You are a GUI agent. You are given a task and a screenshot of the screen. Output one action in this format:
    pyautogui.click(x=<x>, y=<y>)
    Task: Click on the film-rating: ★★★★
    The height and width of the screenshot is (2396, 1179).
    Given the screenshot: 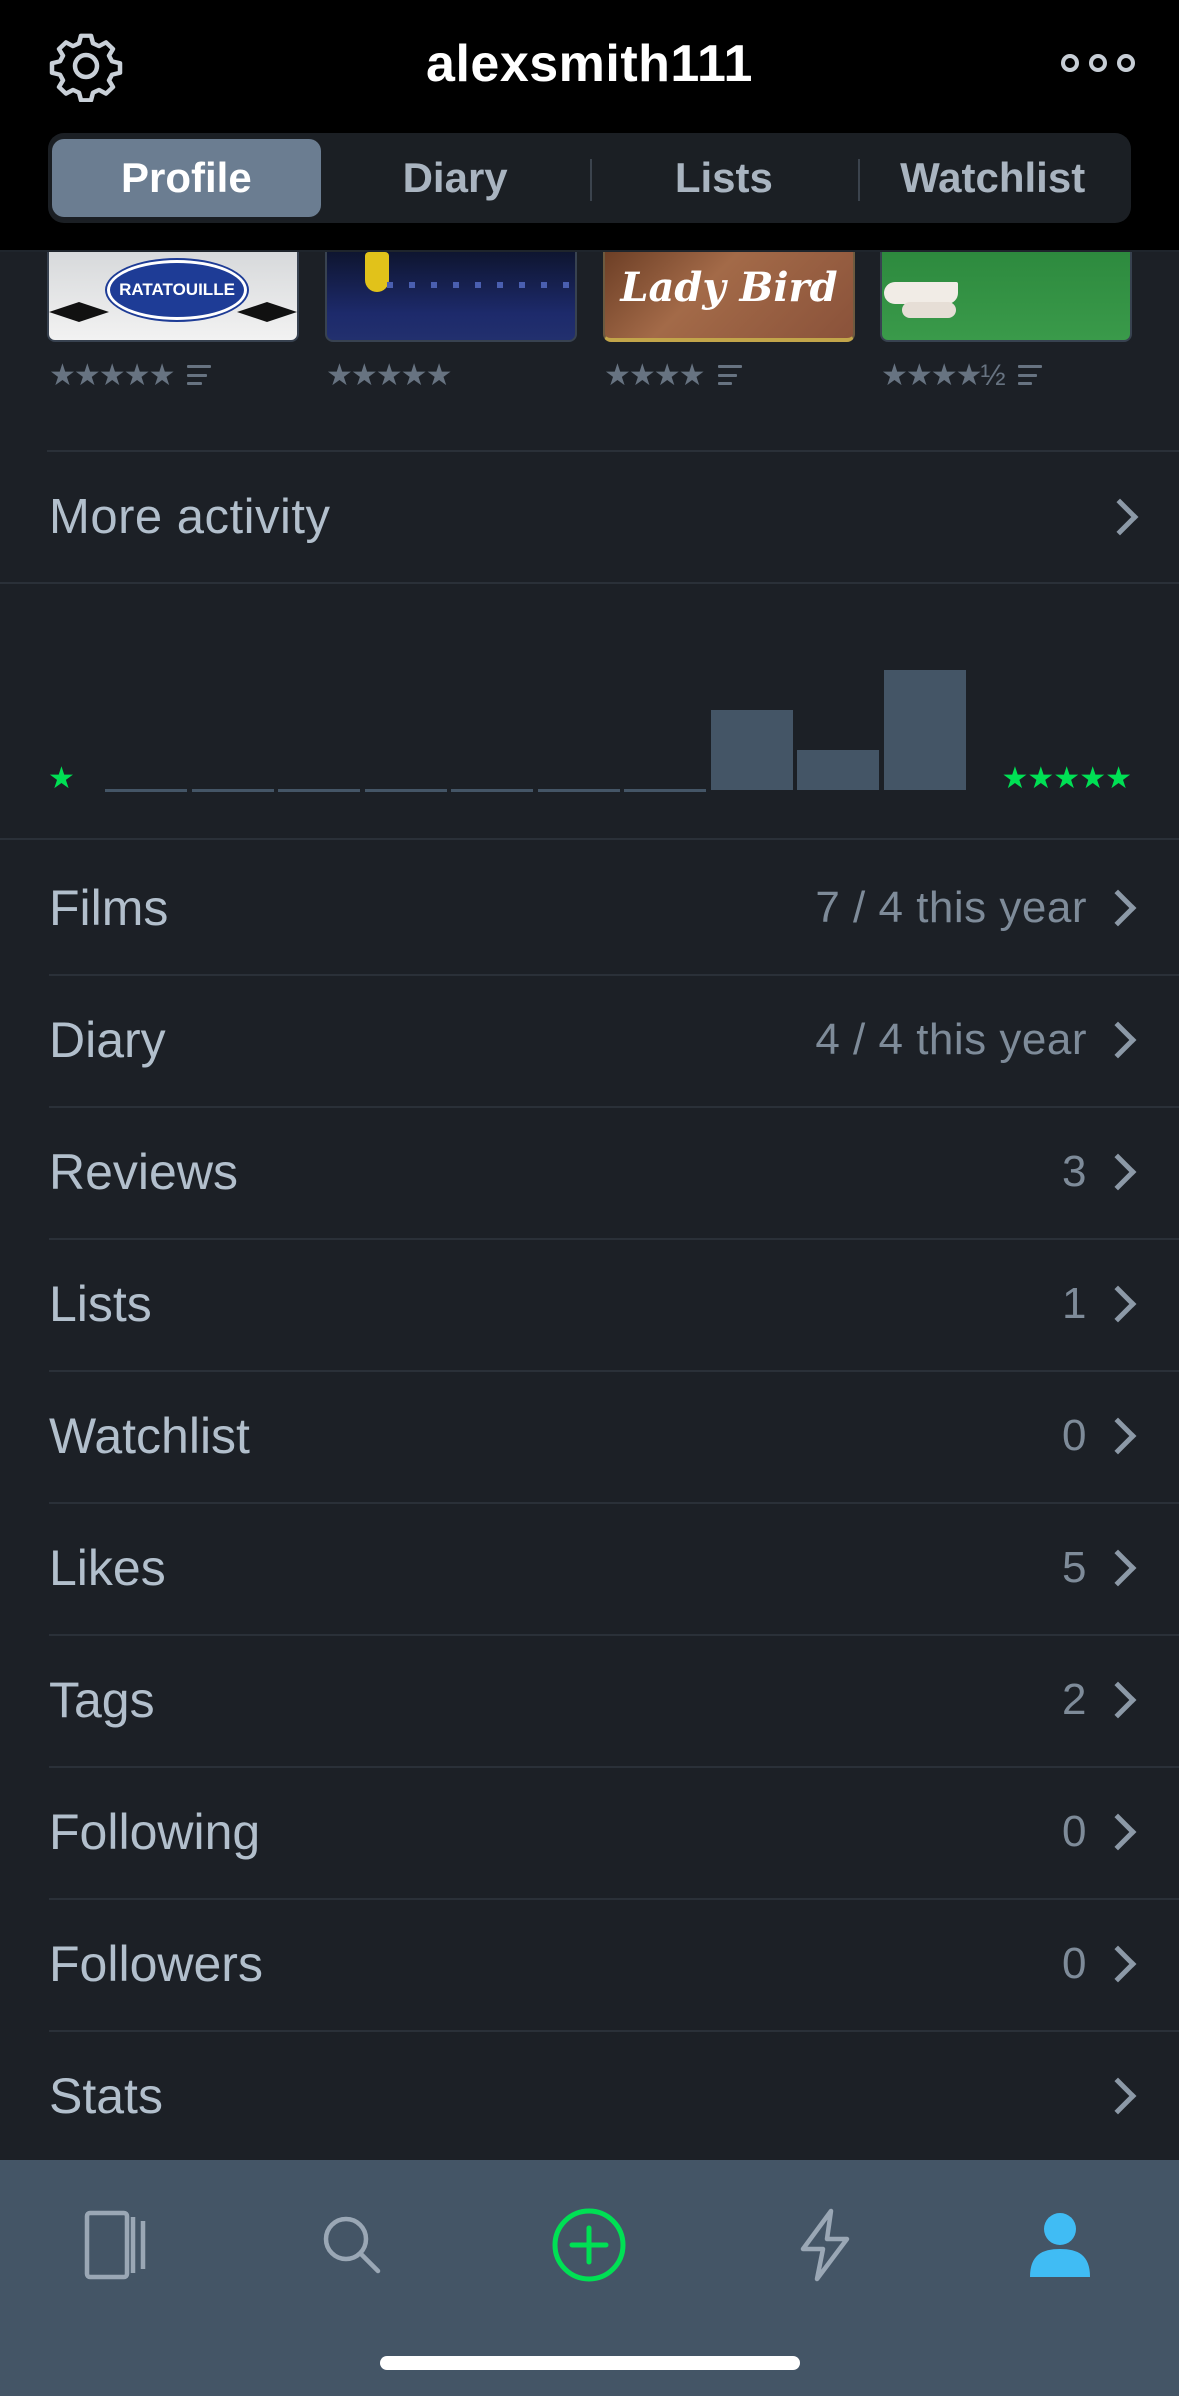 What is the action you would take?
    pyautogui.click(x=673, y=375)
    